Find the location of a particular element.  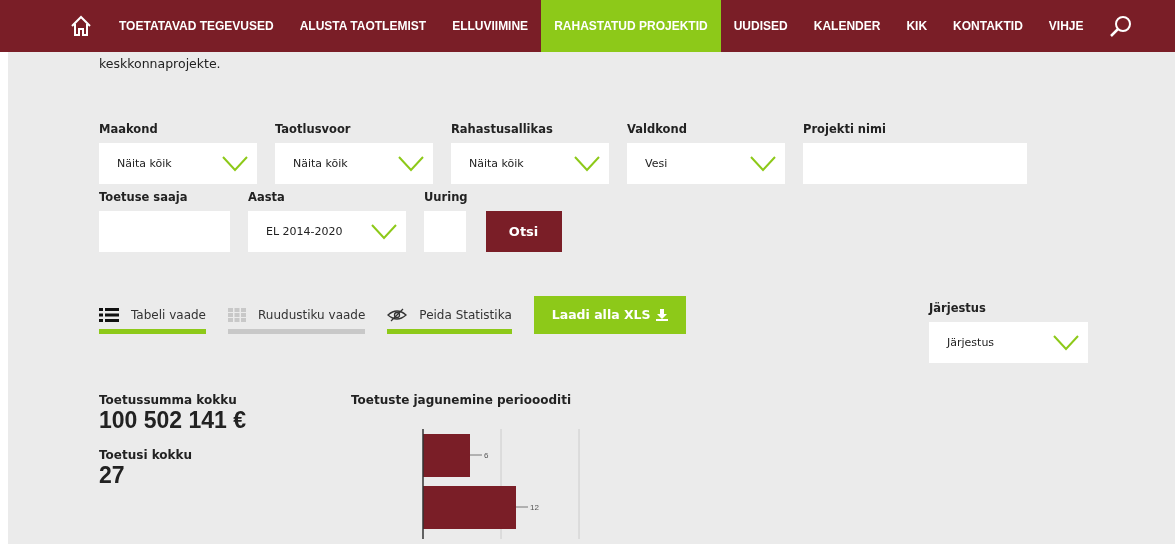

grid-icon is located at coordinates (237, 315).